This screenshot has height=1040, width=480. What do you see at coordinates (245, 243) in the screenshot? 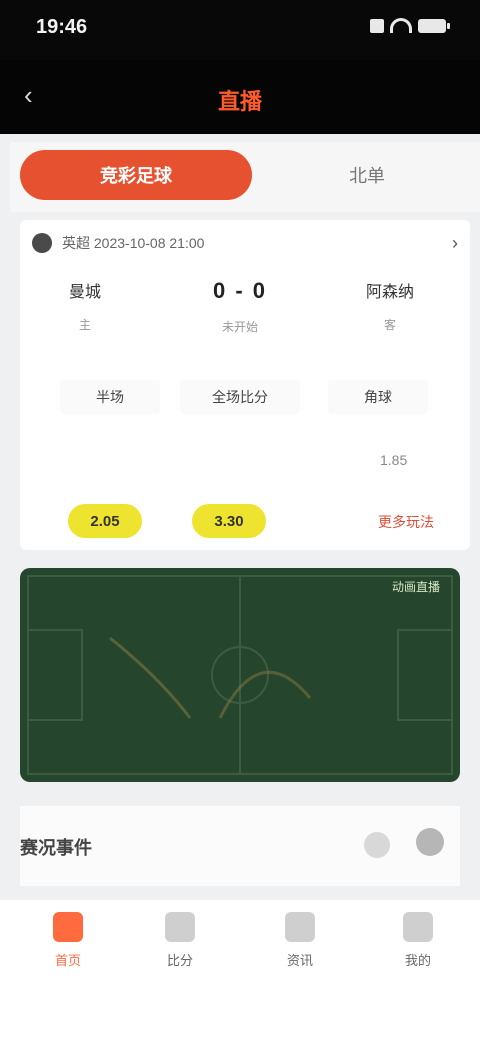
I see `match-card-header: 英超 2023-10-08 21:00 ›` at bounding box center [245, 243].